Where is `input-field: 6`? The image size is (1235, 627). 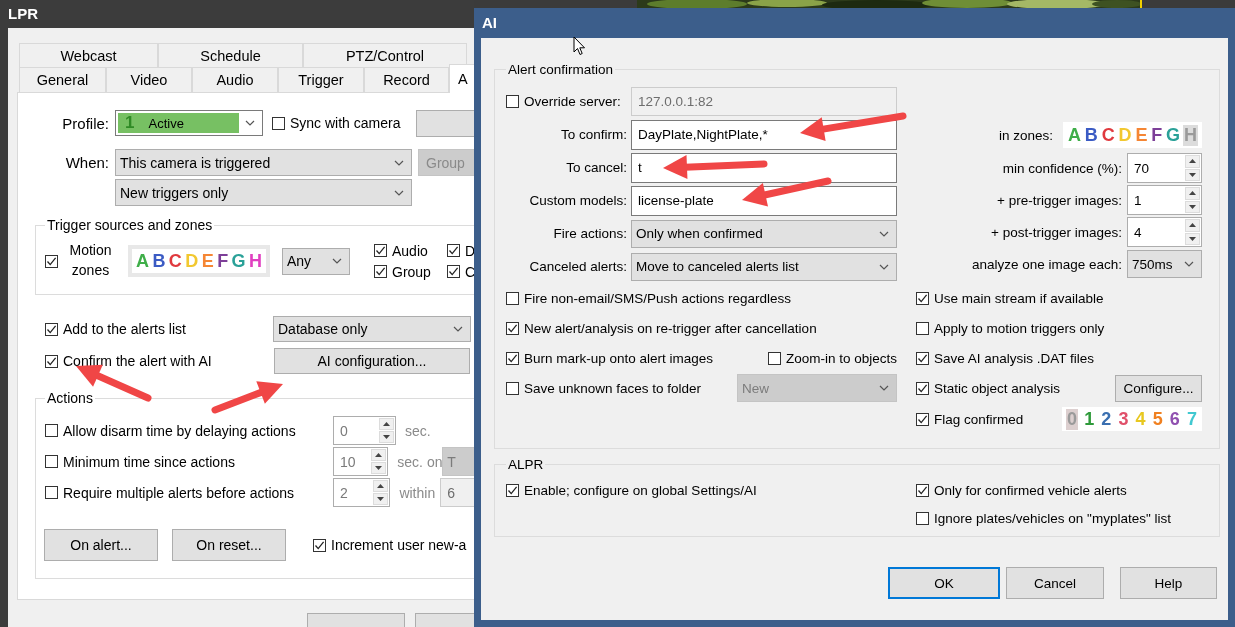 input-field: 6 is located at coordinates (457, 492).